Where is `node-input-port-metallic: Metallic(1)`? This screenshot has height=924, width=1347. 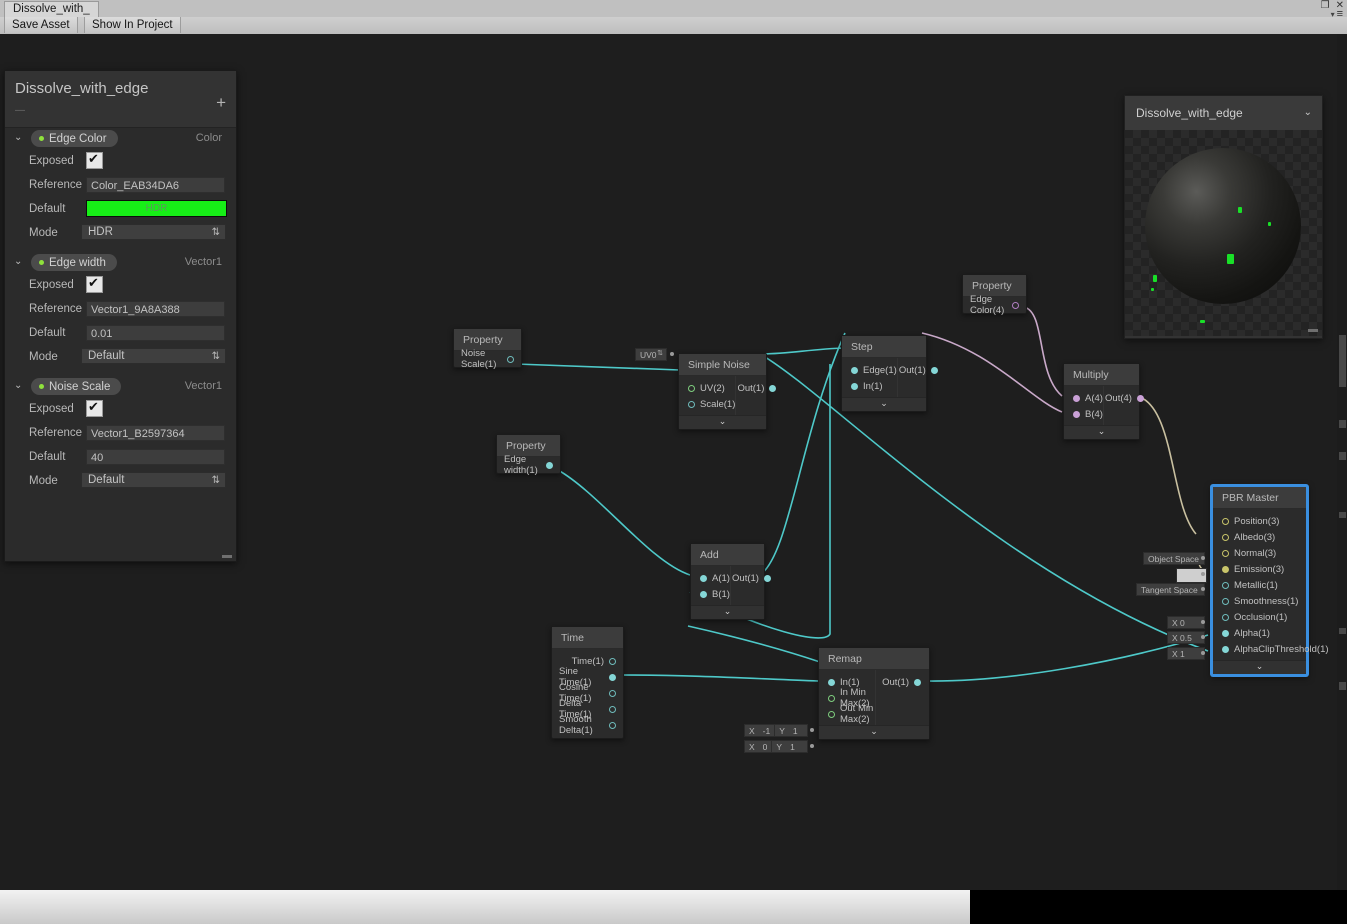 node-input-port-metallic: Metallic(1) is located at coordinates (1259, 585).